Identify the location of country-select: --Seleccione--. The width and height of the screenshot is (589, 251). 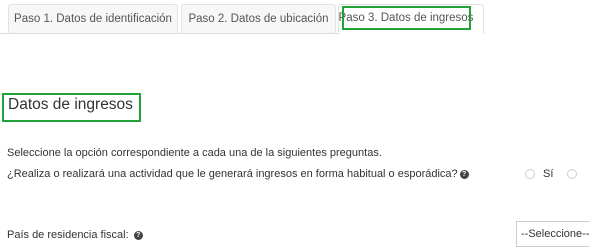
(552, 234).